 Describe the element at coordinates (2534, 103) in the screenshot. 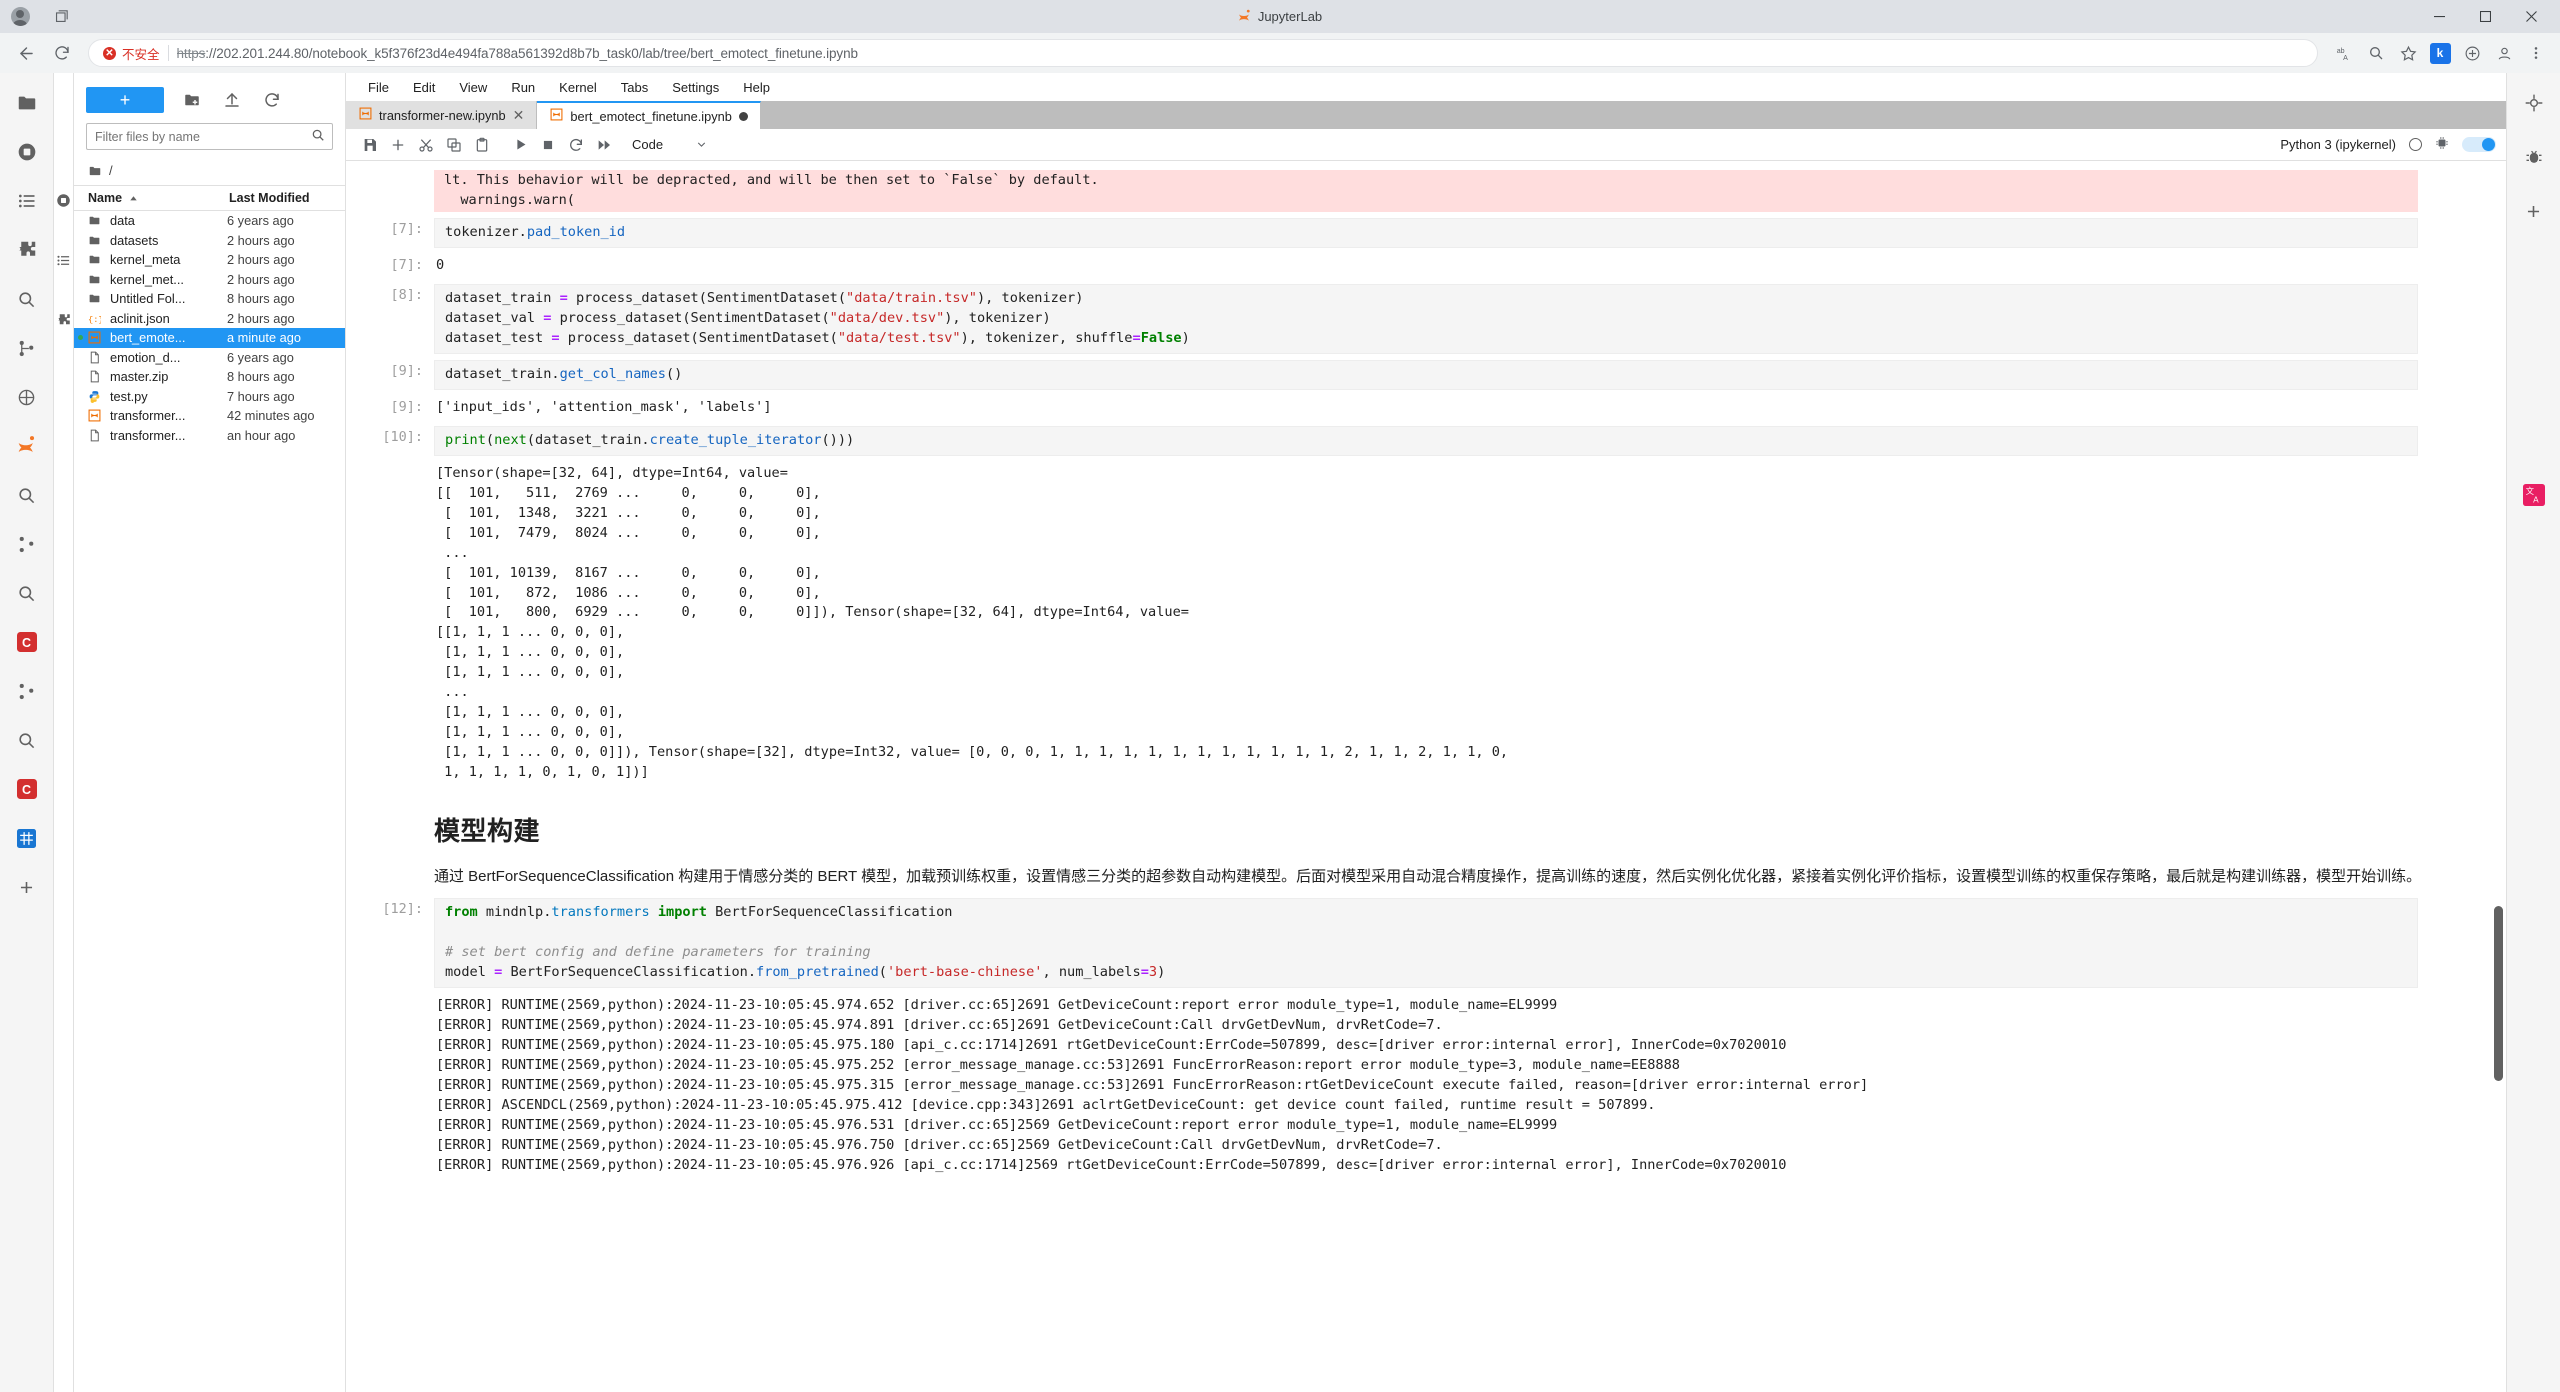

I see `property-inspector-icon` at that location.